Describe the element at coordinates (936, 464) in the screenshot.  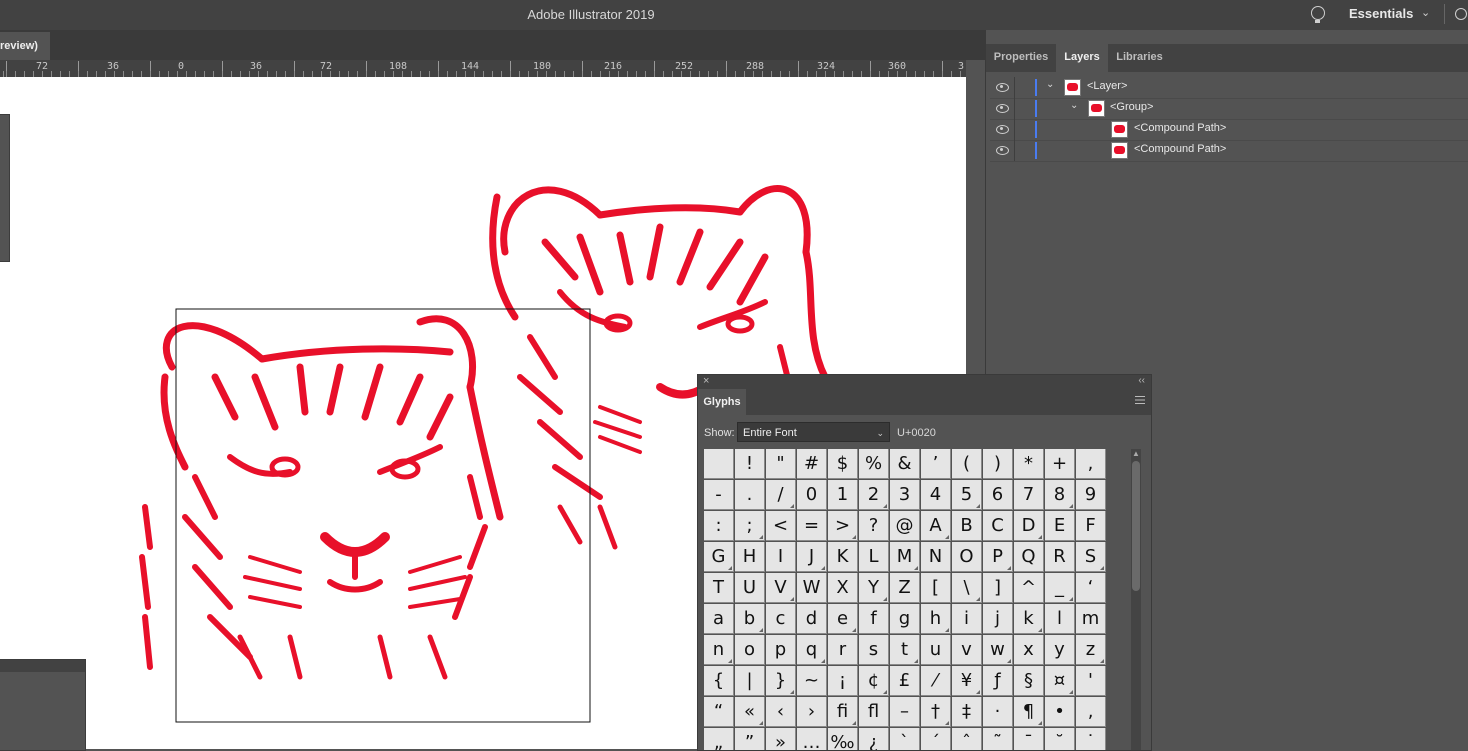
I see `glyph-cell: ’` at that location.